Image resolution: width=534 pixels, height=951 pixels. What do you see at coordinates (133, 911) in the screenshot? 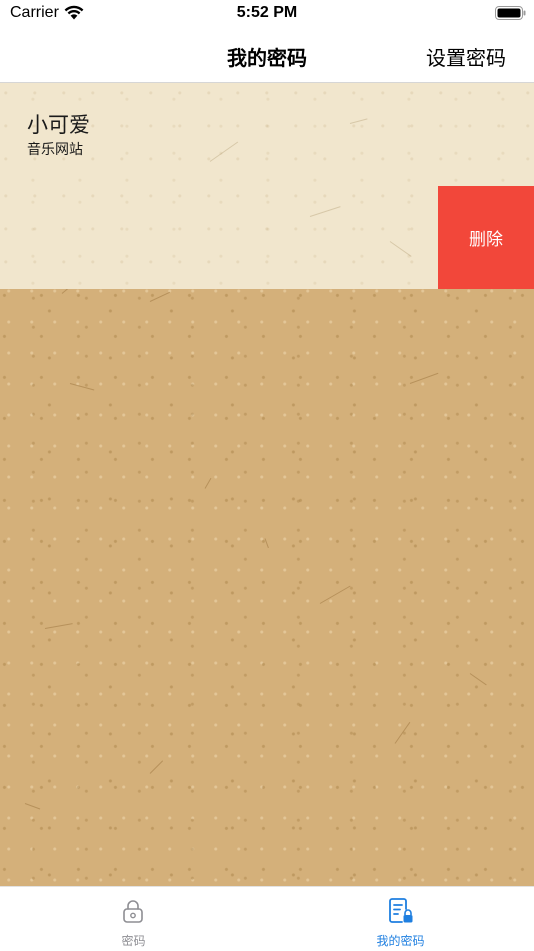
I see `lock-icon` at bounding box center [133, 911].